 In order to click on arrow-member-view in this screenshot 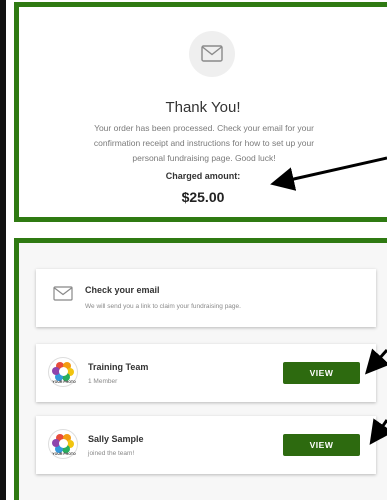, I will do `click(378, 431)`.